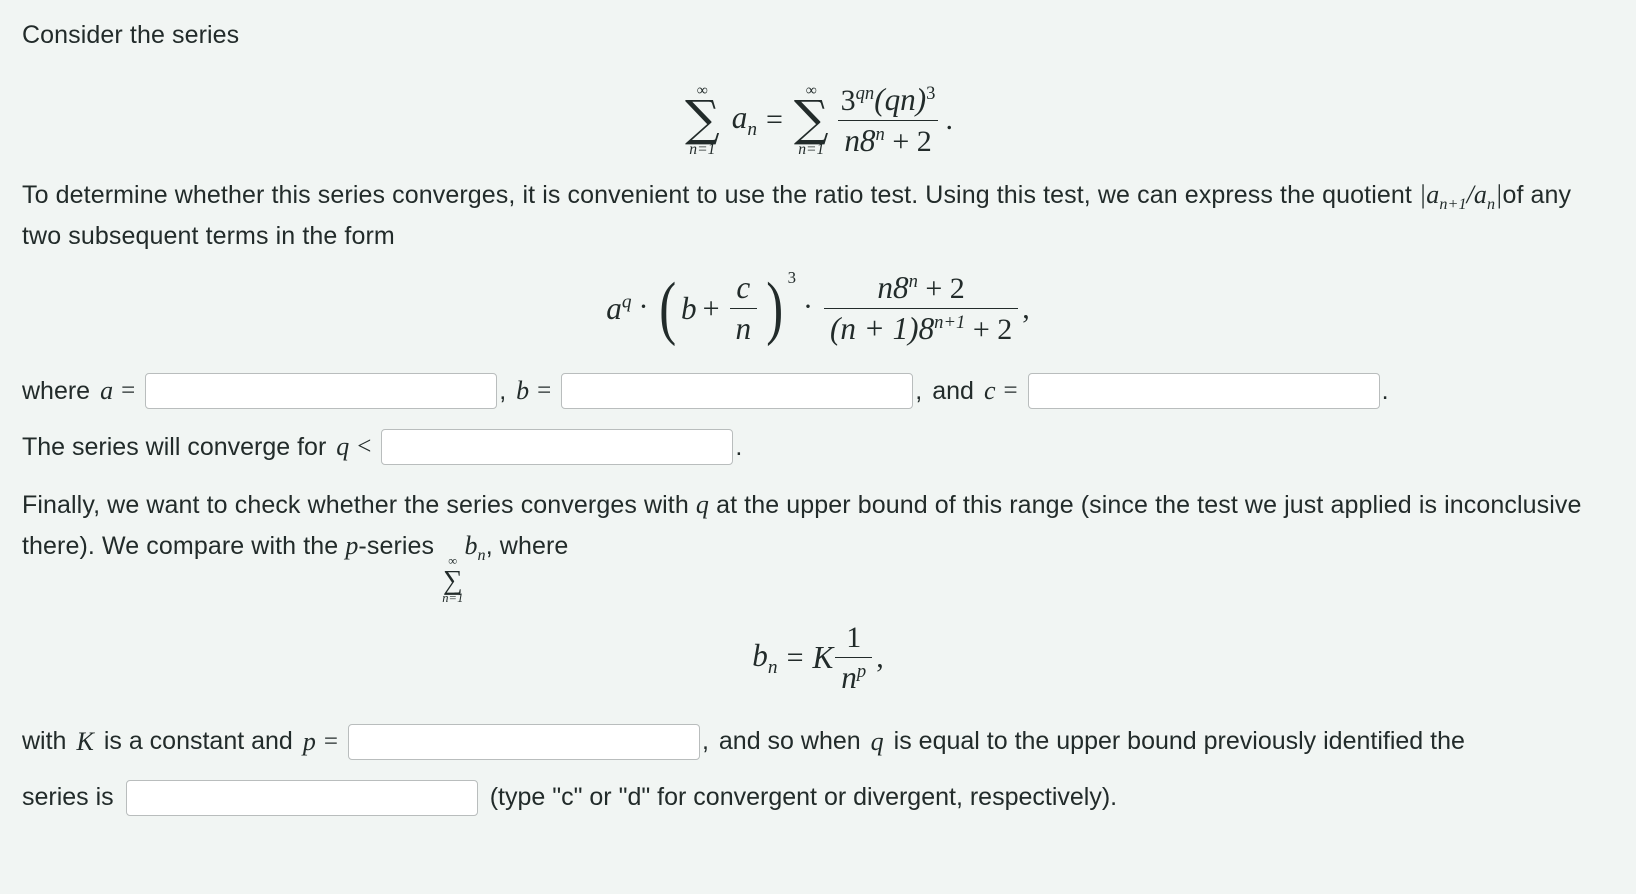  Describe the element at coordinates (330, 741) in the screenshot. I see `p-equals: =` at that location.